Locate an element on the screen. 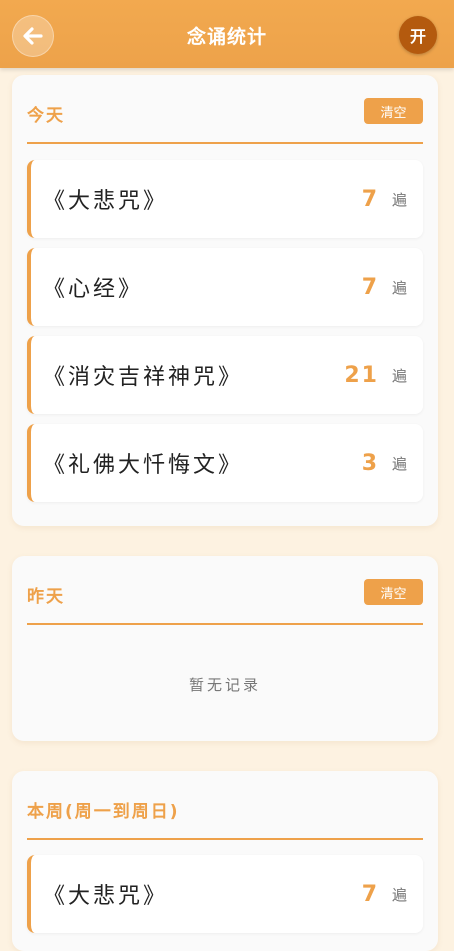 The height and width of the screenshot is (951, 454). yesterday-title: 昨天 is located at coordinates (46, 597).